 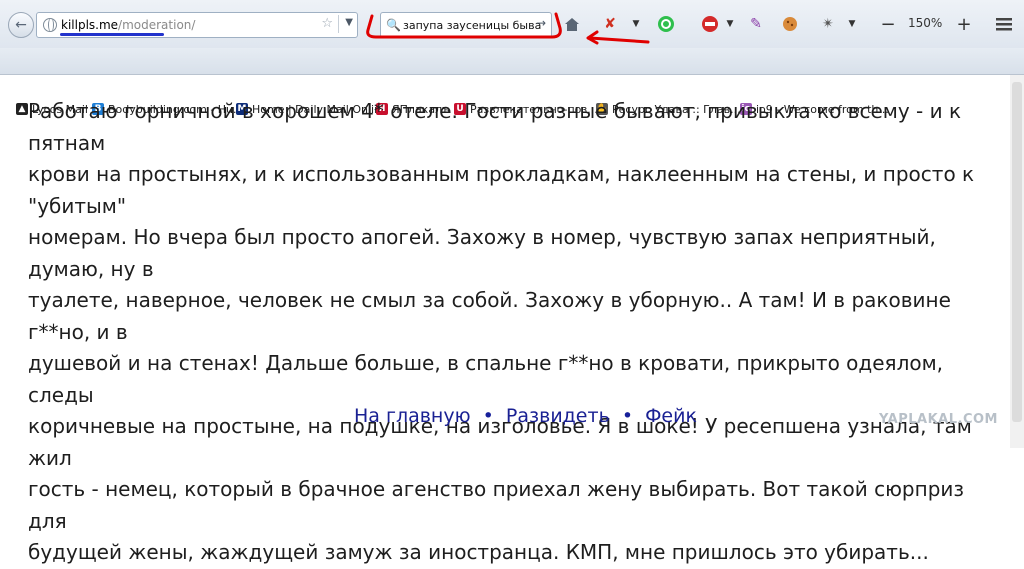 I want to click on unsee-link: Развидеть, so click(x=558, y=416).